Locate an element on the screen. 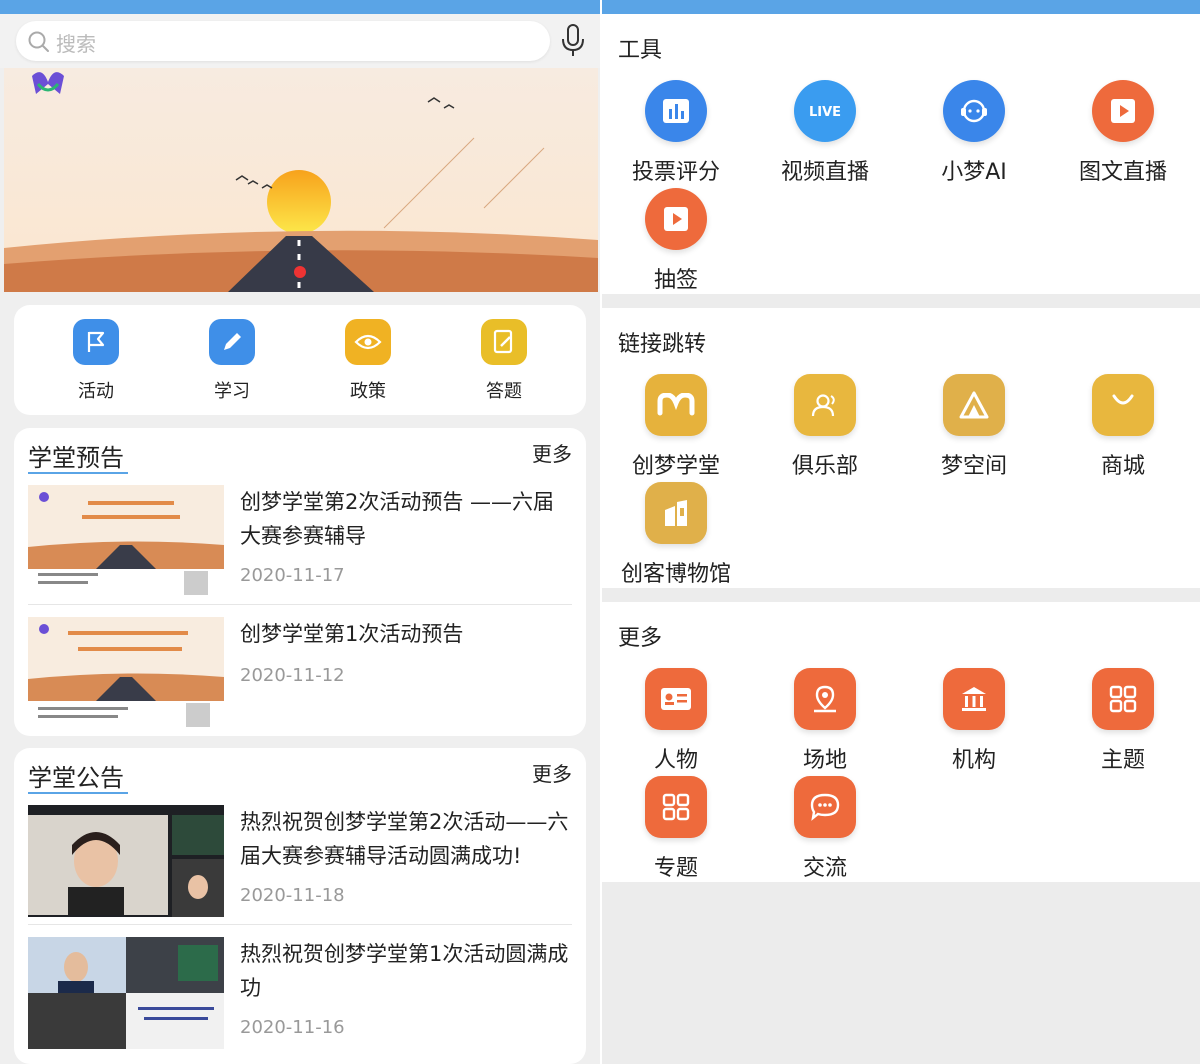 This screenshot has width=1200, height=1064. news-date: 2020-11-17 is located at coordinates (292, 575).